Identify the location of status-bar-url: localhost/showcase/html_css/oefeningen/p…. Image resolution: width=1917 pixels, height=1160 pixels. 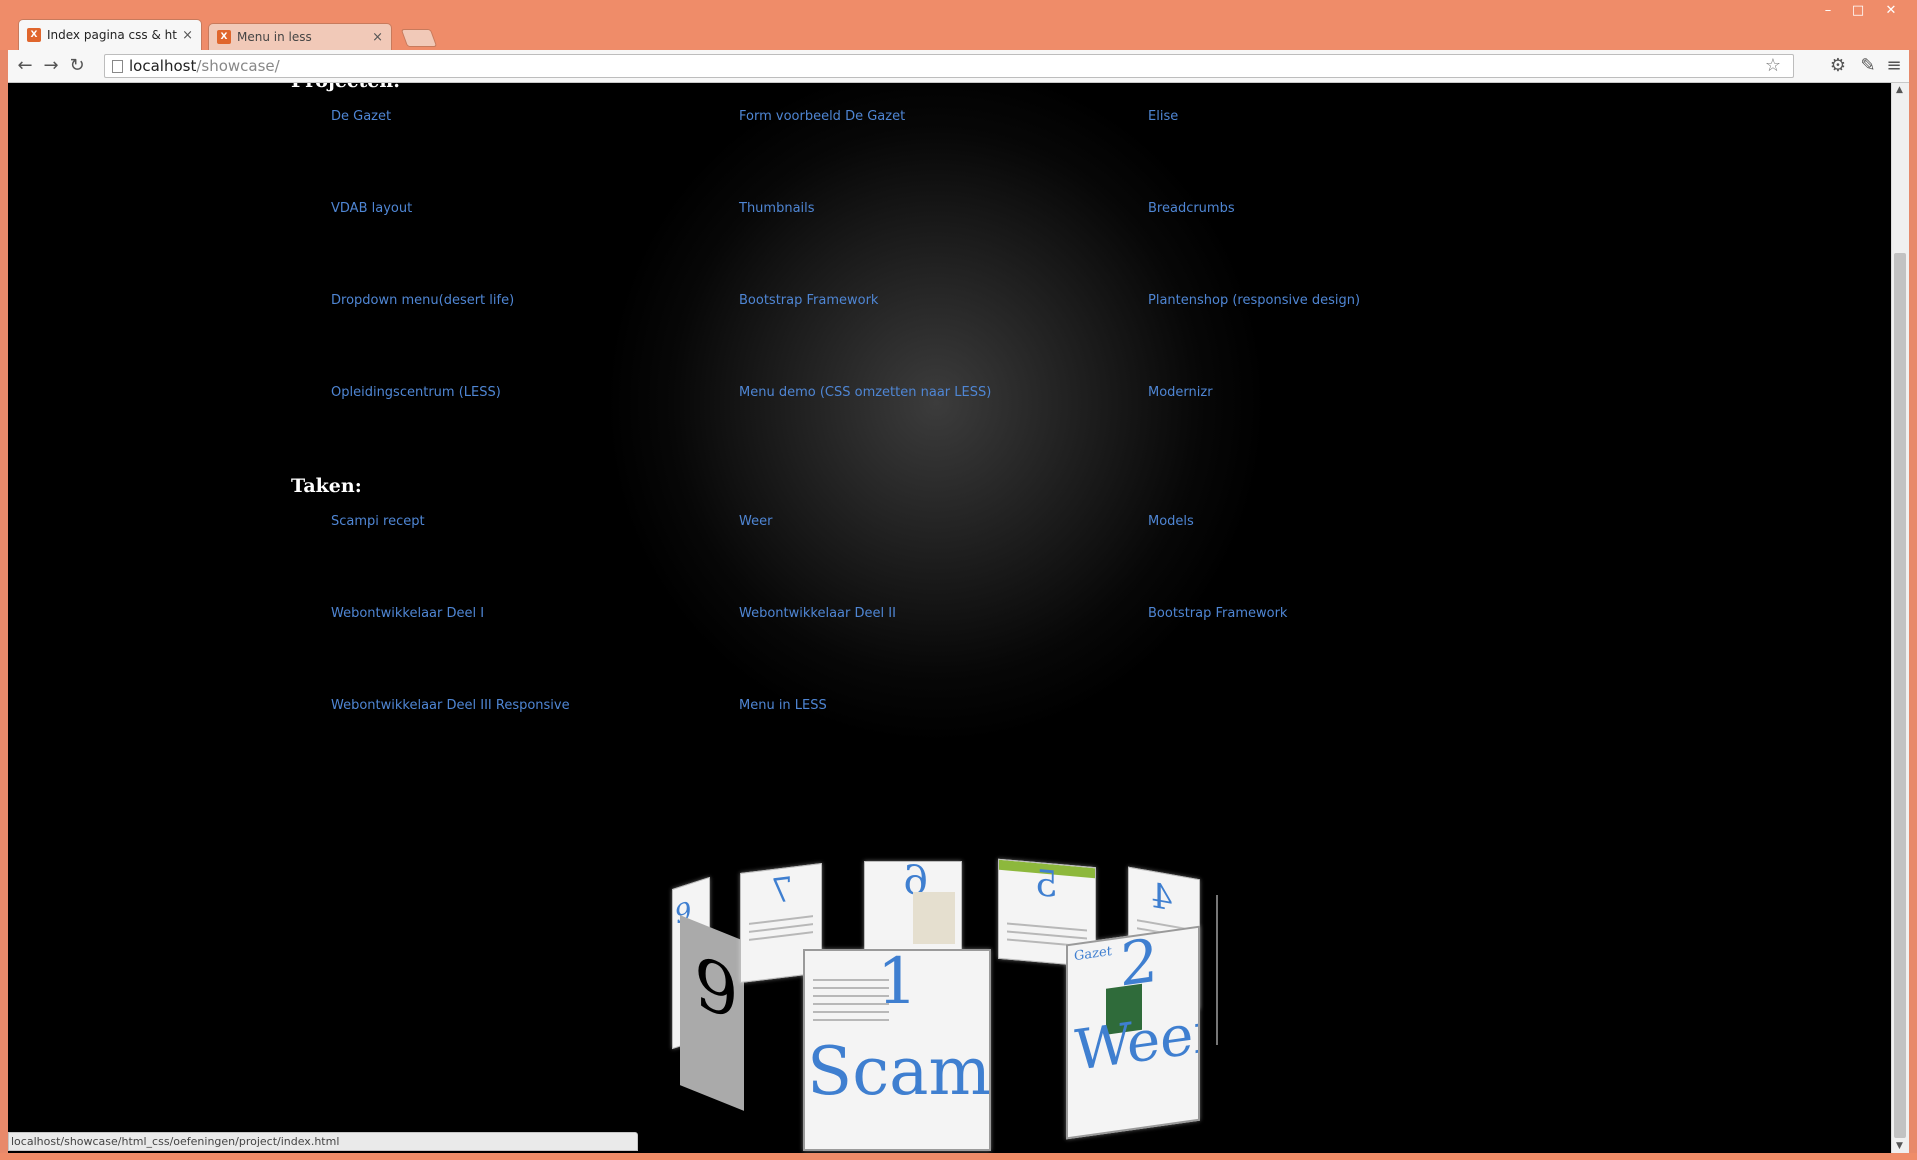
(323, 1141).